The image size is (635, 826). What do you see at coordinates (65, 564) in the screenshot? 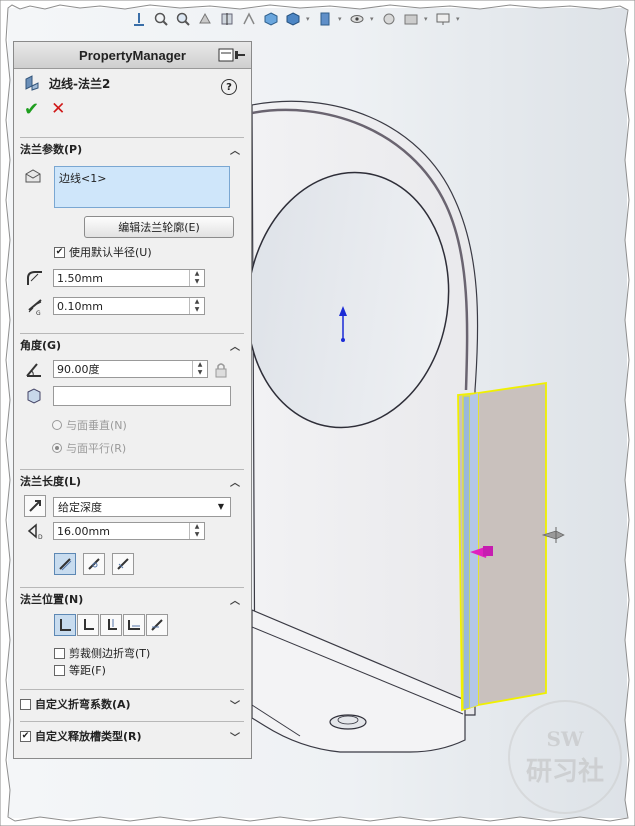
I see `outer-virtual-sharp-icon` at bounding box center [65, 564].